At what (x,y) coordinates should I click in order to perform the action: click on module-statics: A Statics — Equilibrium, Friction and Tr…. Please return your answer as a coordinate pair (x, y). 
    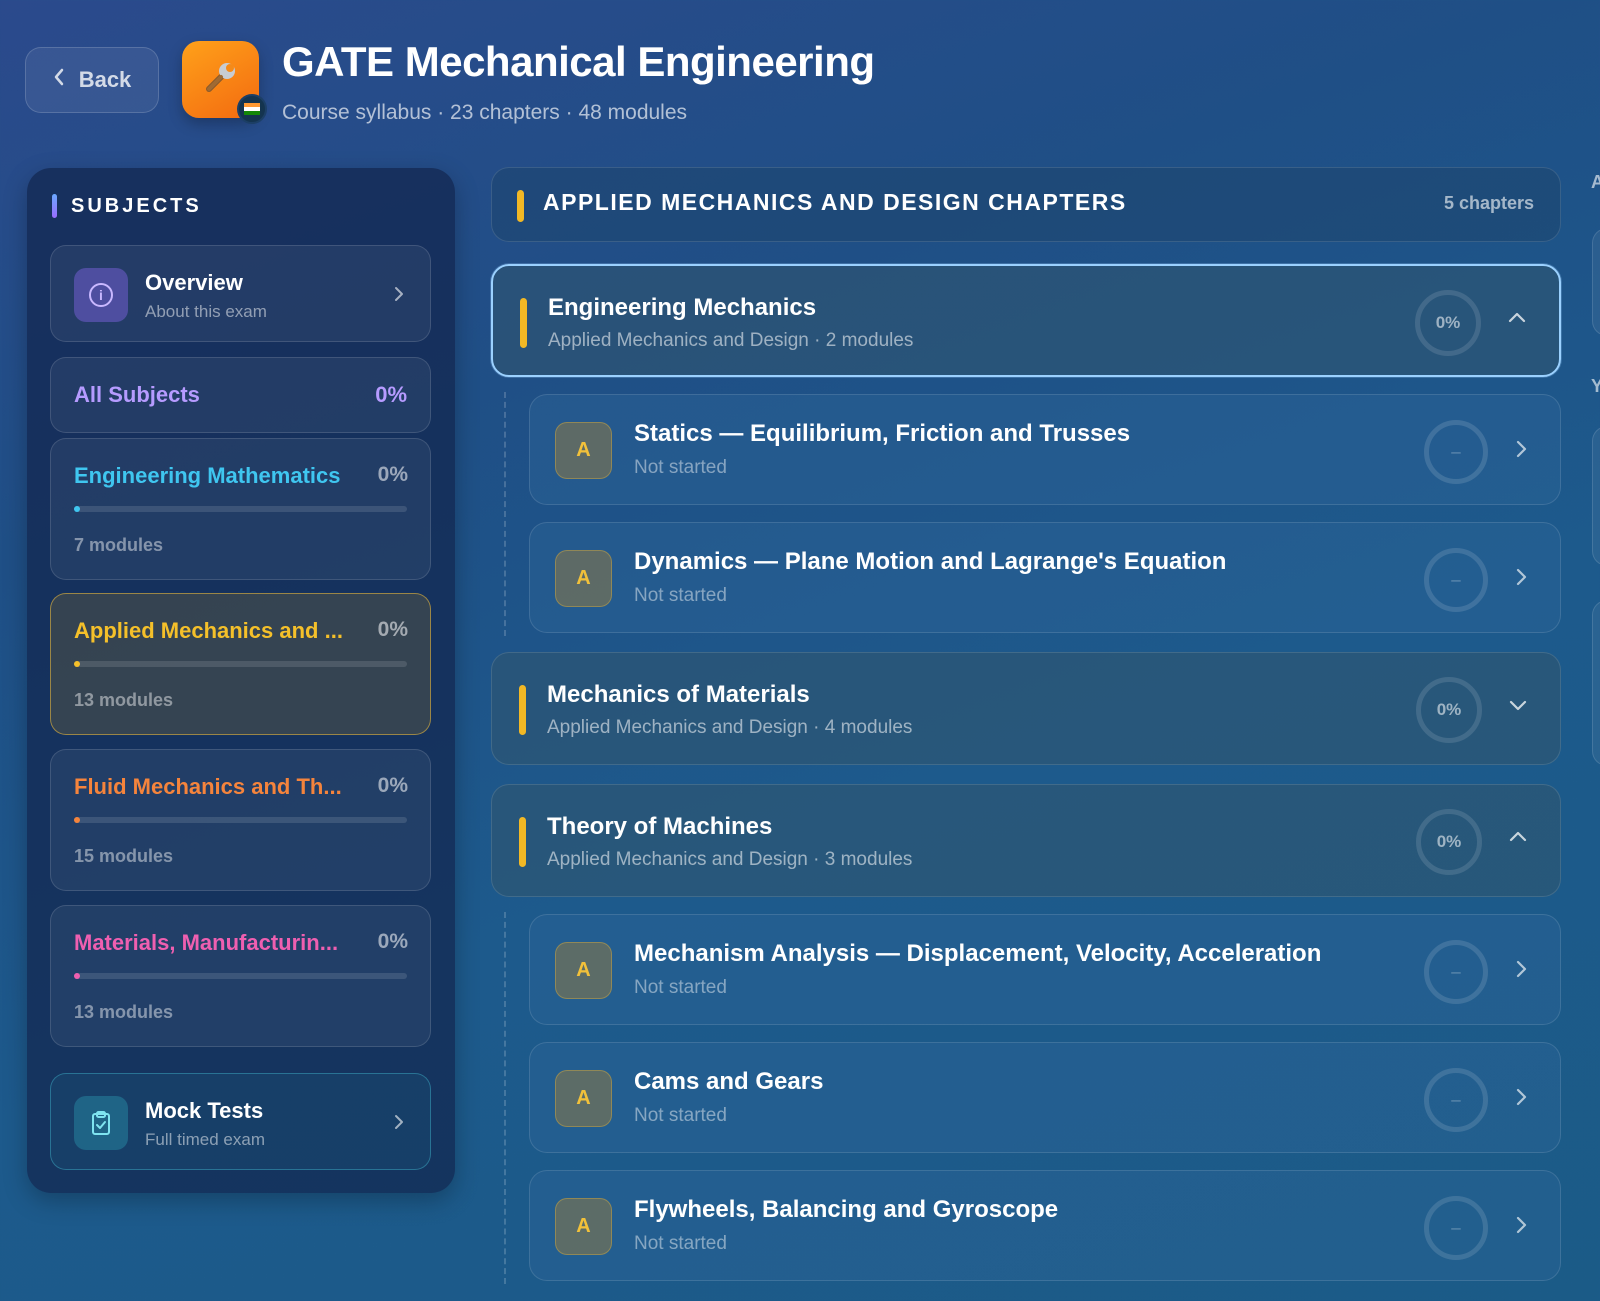
    Looking at the image, I should click on (1045, 449).